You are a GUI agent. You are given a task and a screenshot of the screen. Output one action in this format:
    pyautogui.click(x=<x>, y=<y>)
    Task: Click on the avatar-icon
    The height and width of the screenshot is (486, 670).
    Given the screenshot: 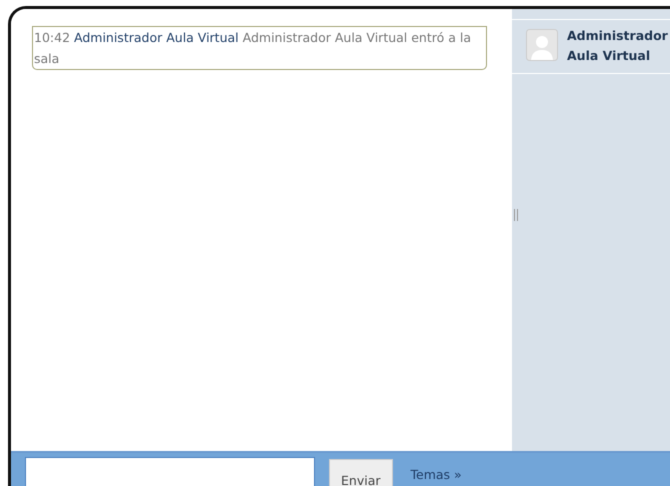 What is the action you would take?
    pyautogui.click(x=542, y=45)
    